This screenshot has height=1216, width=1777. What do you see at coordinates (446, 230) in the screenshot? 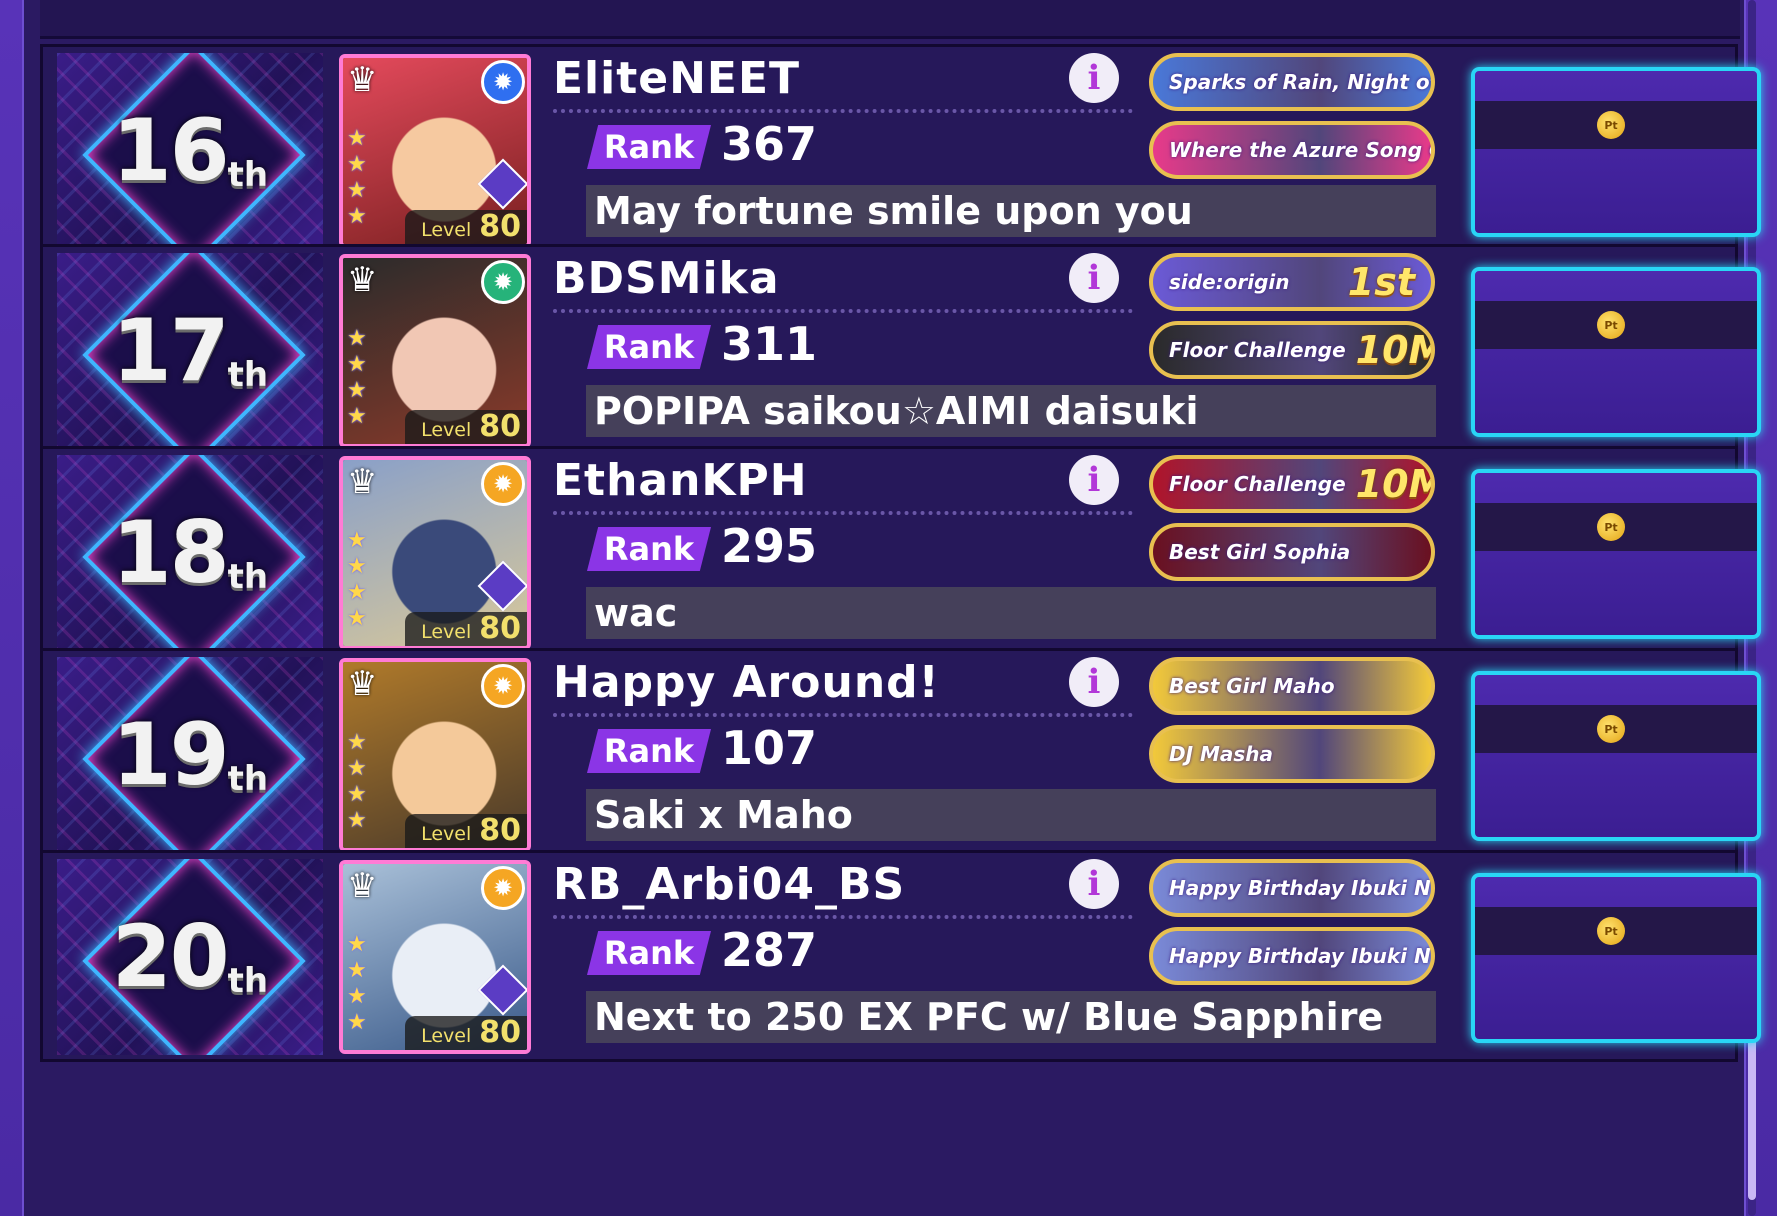
I see `level-label: Level` at bounding box center [446, 230].